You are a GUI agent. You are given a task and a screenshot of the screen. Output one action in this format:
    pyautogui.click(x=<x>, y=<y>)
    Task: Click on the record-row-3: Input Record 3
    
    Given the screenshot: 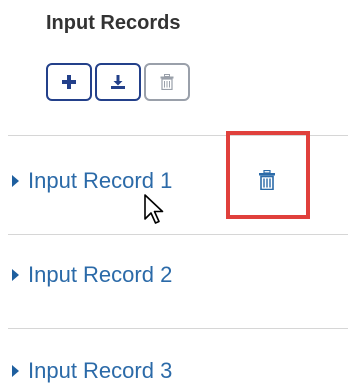 What is the action you would take?
    pyautogui.click(x=92, y=371)
    